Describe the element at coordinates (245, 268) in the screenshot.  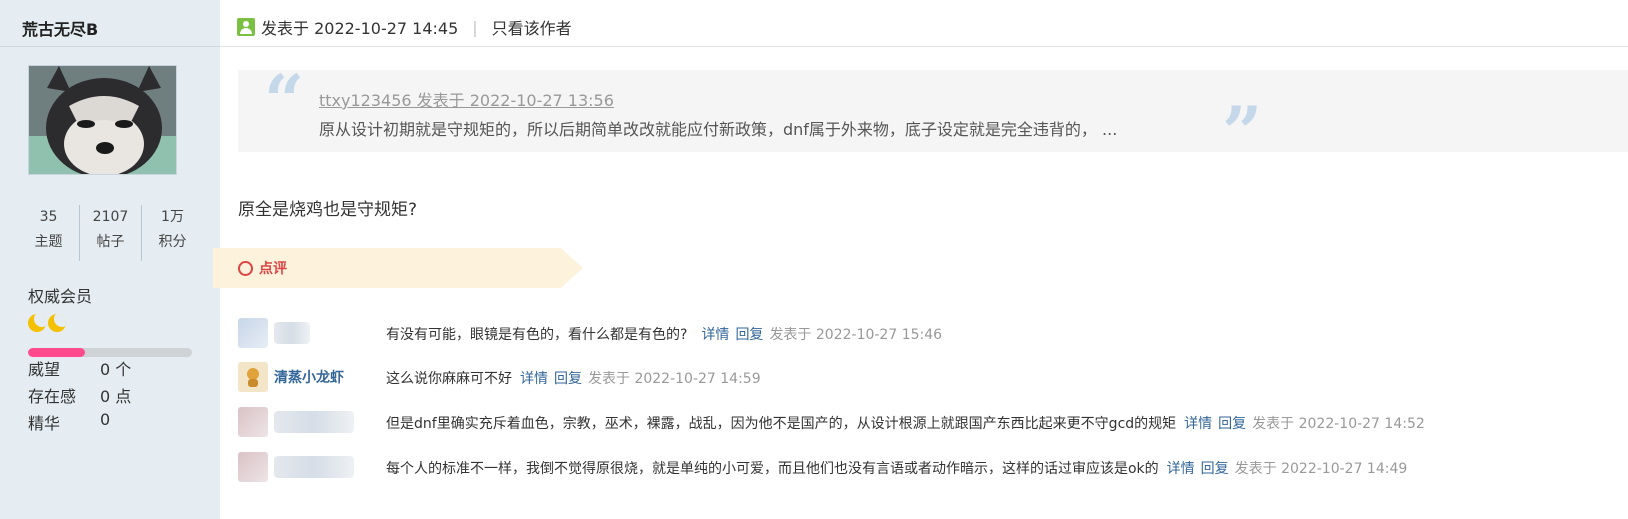
I see `comment-circle-icon` at that location.